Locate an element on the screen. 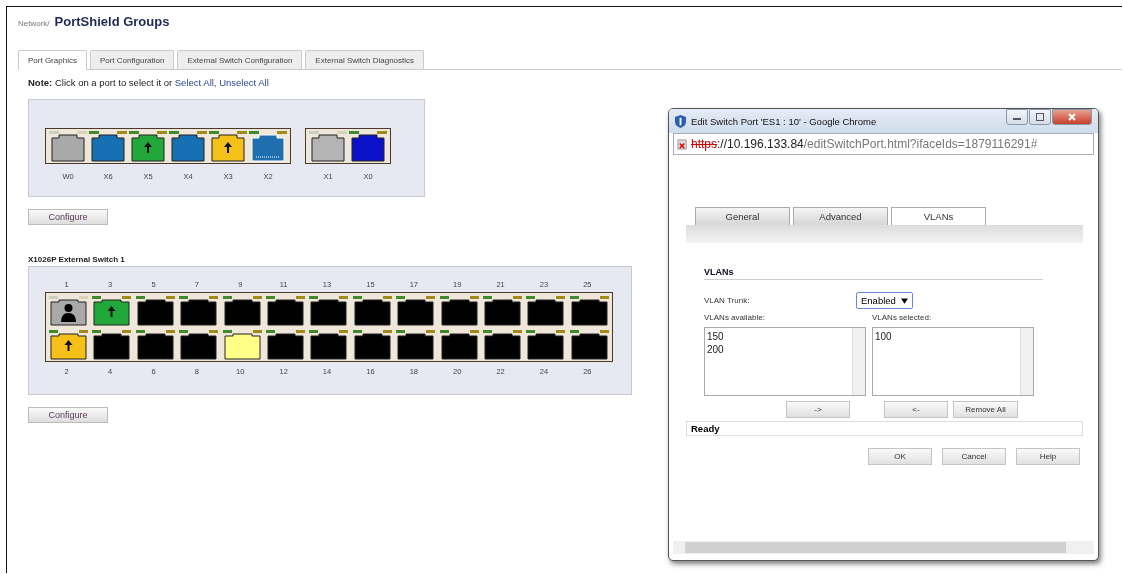  maximize-icon is located at coordinates (1040, 117).